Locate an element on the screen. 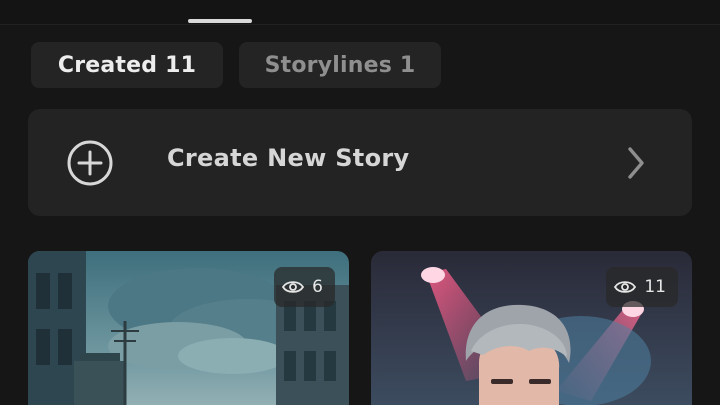 This screenshot has width=720, height=405. views-badge: 11 is located at coordinates (642, 287).